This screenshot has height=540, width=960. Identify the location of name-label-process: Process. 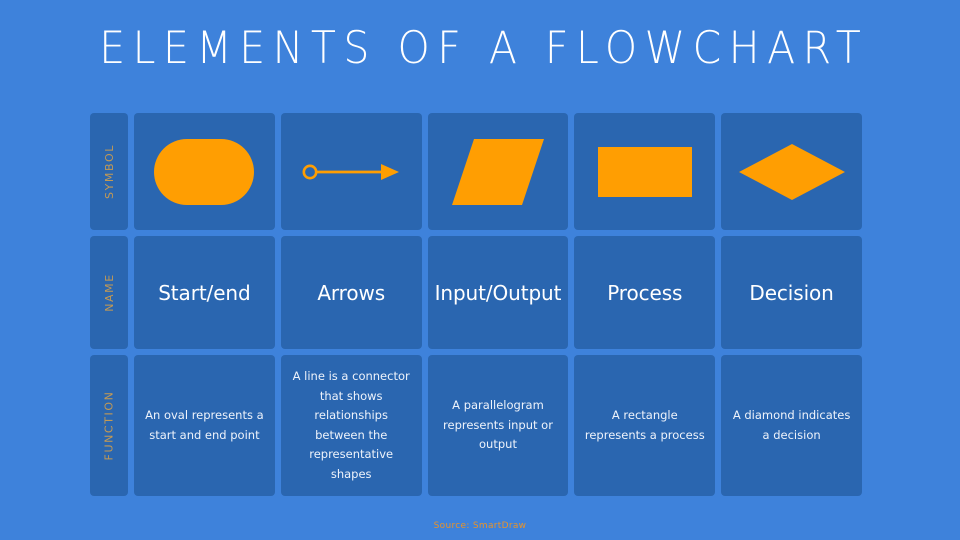
(645, 292).